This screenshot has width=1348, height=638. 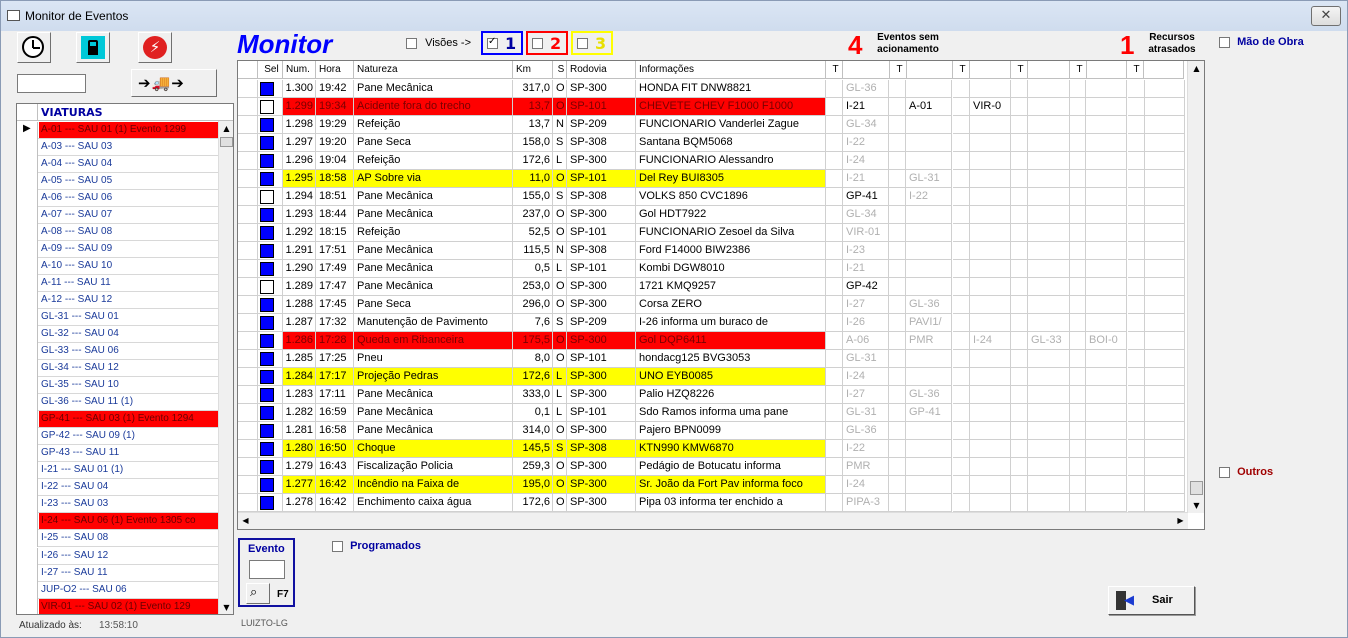 I want to click on visoes-toggle: Visões ->, so click(x=438, y=43).